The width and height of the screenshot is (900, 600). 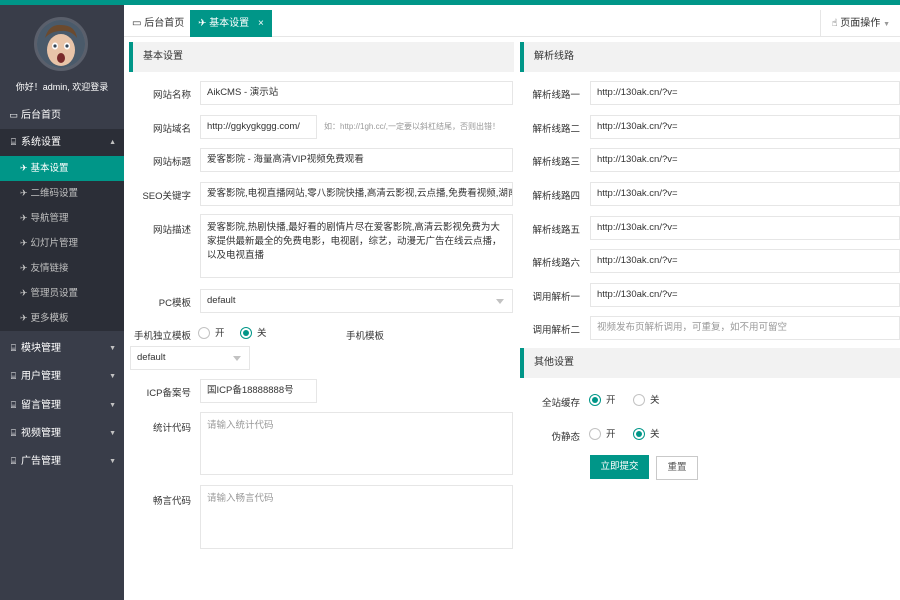 What do you see at coordinates (834, 23) in the screenshot?
I see `hand-pointer-icon: ☝` at bounding box center [834, 23].